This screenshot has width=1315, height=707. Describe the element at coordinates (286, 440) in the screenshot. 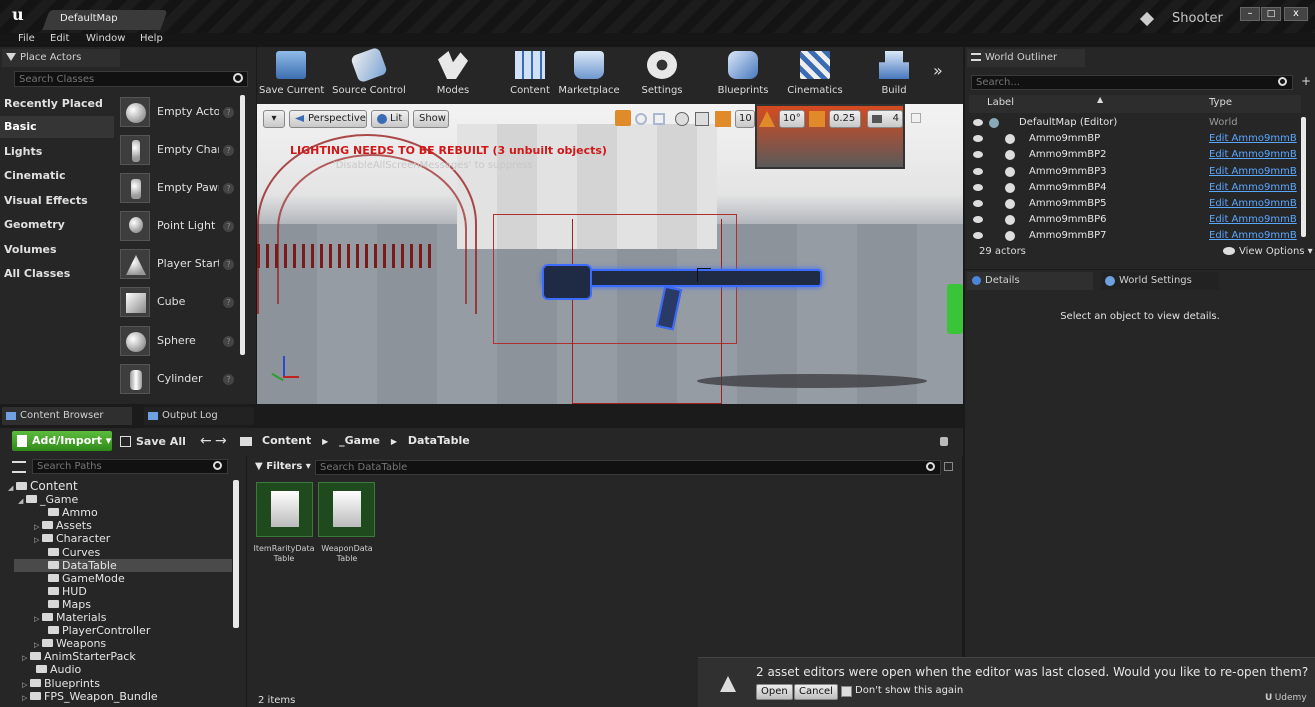

I see `breadcrumb-content: Content` at that location.